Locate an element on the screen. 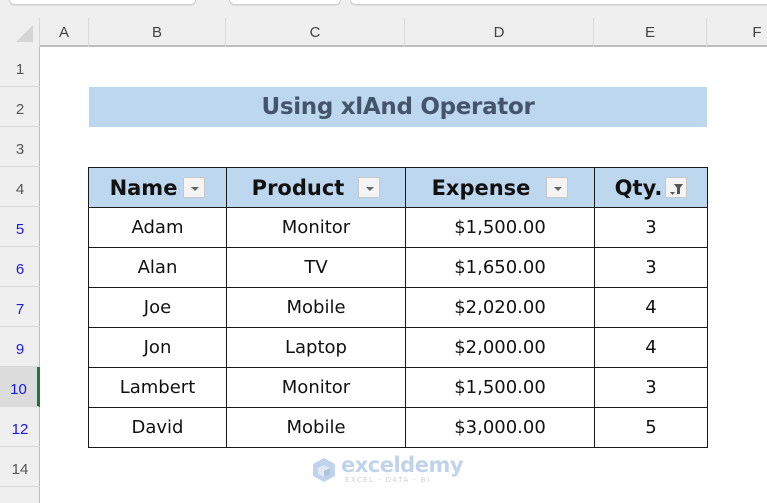 This screenshot has width=767, height=503. expense-filter-button is located at coordinates (557, 187).